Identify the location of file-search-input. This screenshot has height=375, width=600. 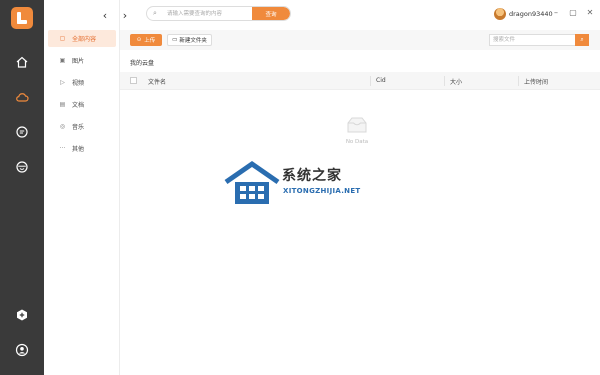
(533, 40).